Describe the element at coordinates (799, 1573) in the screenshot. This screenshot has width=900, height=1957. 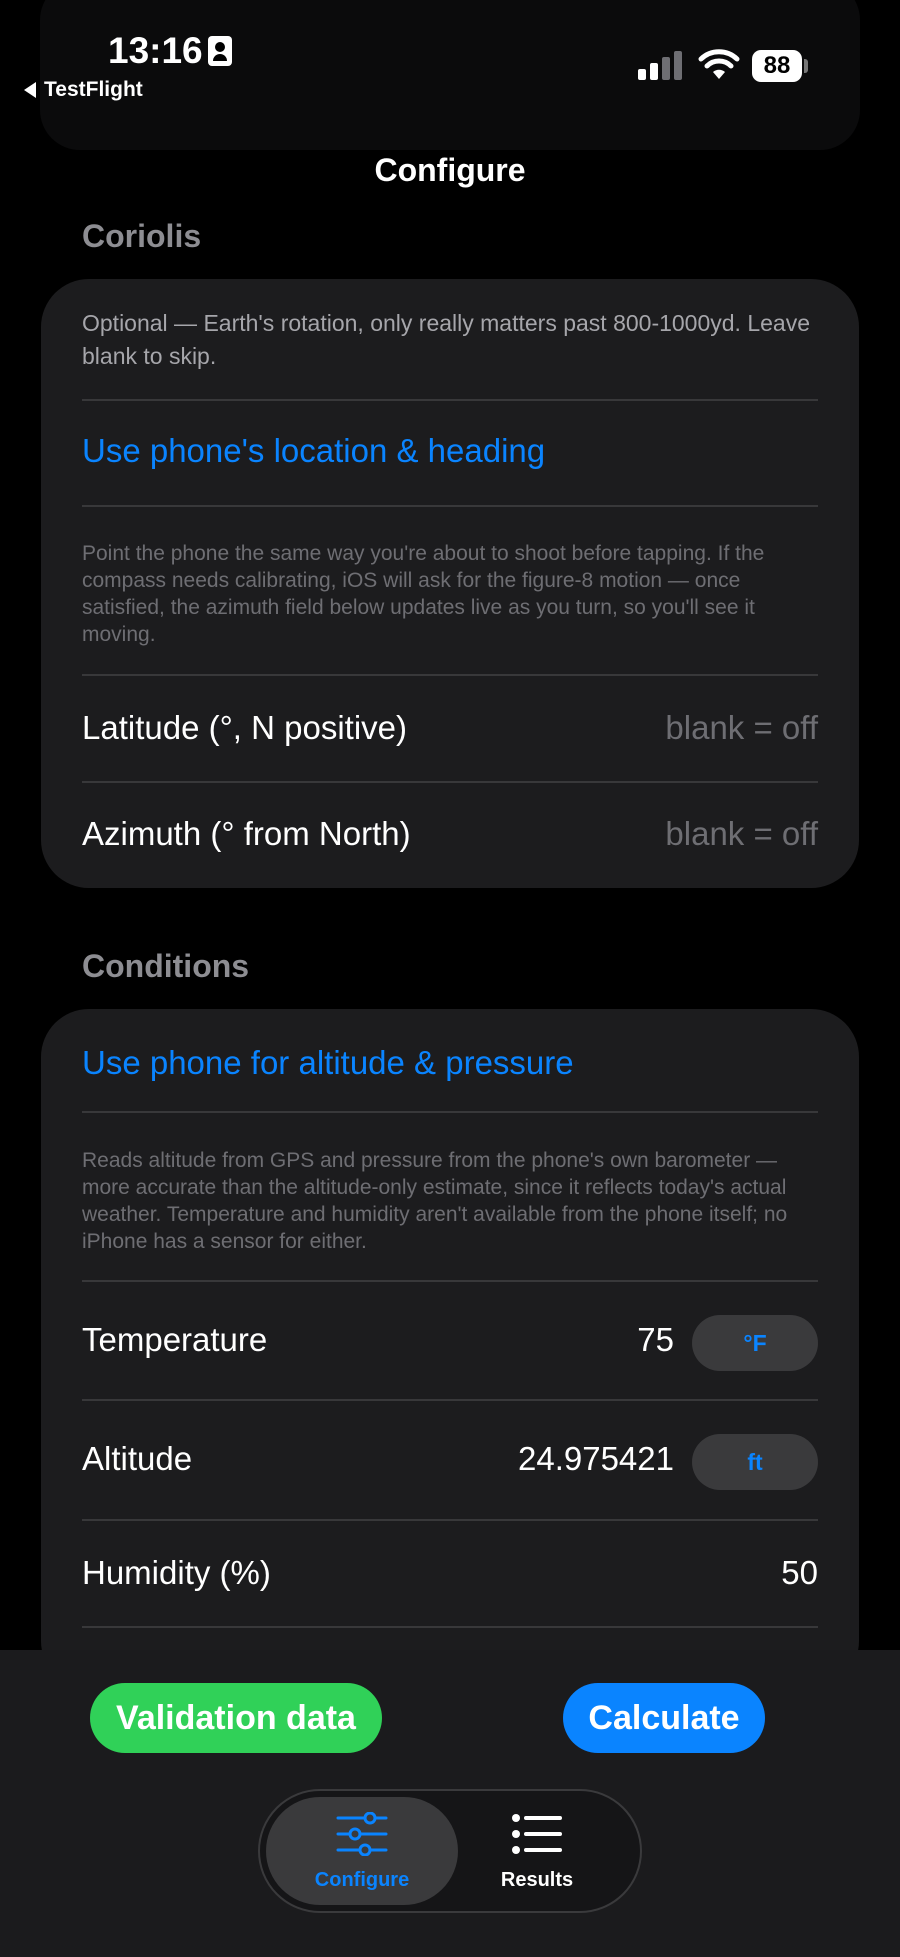
I see `humidity-field: 50` at that location.